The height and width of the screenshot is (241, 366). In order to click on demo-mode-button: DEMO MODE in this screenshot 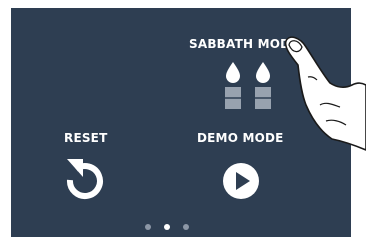, I will do `click(249, 171)`.